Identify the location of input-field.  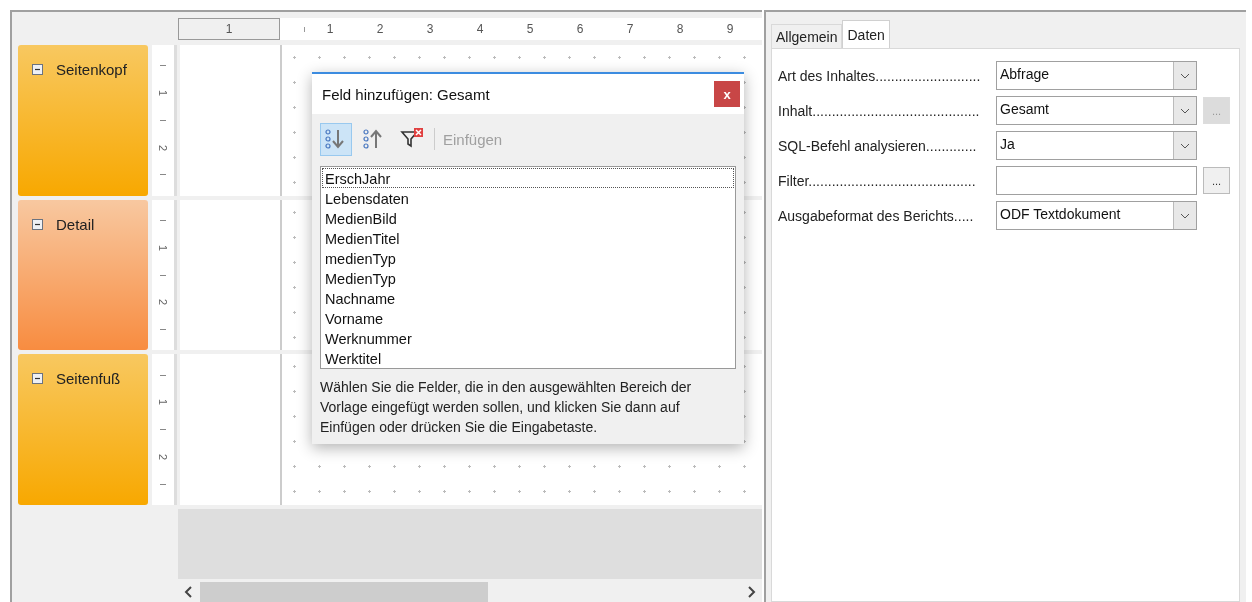
(1096, 180).